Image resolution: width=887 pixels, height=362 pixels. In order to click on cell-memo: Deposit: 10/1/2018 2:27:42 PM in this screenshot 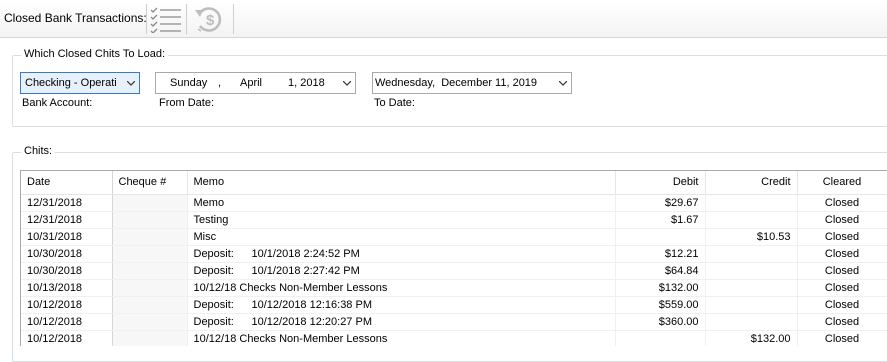, I will do `click(401, 271)`.